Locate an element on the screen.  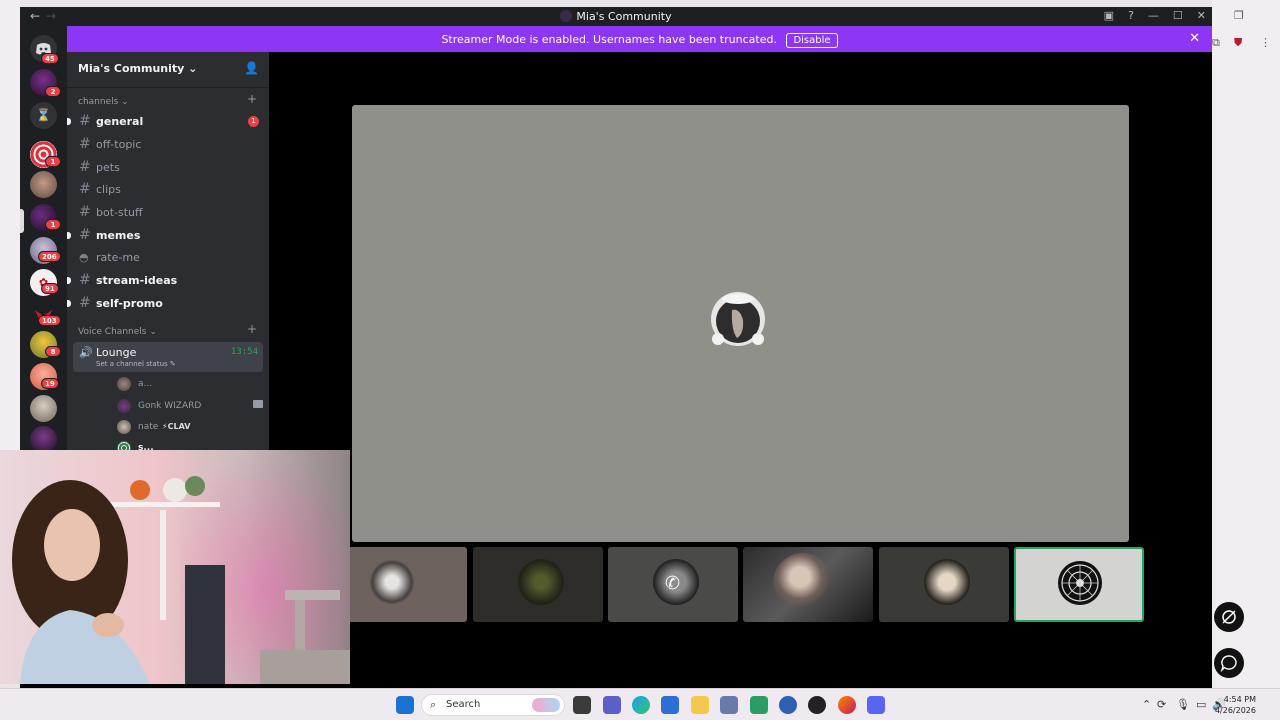
sync-icon: ⟳ is located at coordinates (1161, 704).